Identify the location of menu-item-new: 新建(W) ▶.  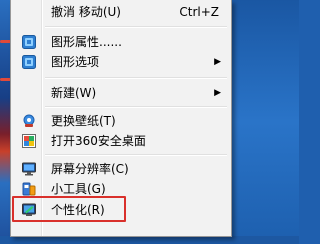
(121, 93).